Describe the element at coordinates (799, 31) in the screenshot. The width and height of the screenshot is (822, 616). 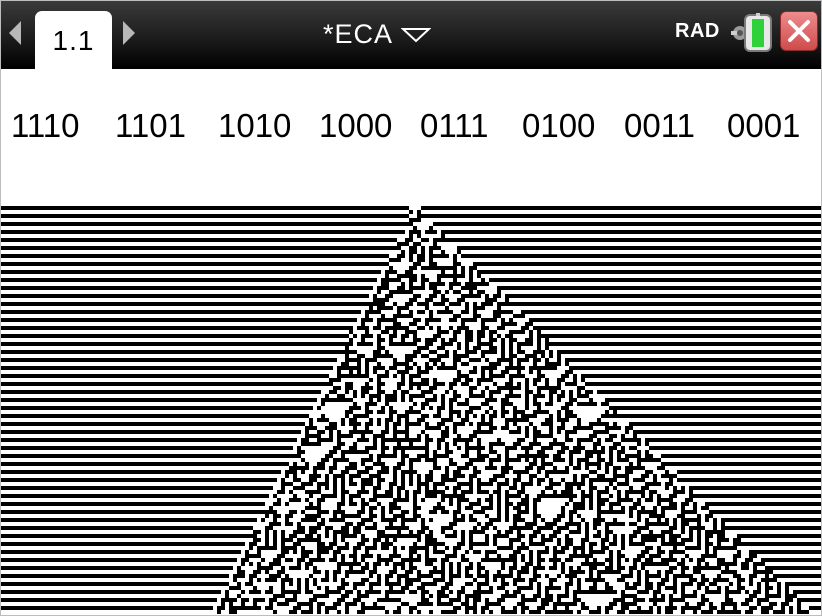
I see `close-button` at that location.